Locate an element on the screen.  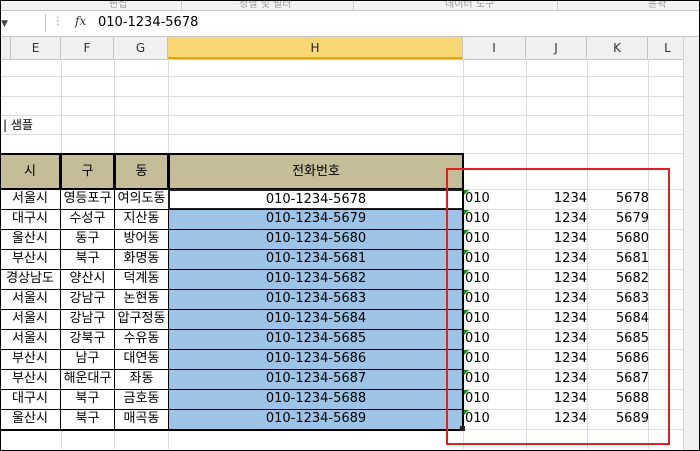
cell-district: 남구 is located at coordinates (87, 359).